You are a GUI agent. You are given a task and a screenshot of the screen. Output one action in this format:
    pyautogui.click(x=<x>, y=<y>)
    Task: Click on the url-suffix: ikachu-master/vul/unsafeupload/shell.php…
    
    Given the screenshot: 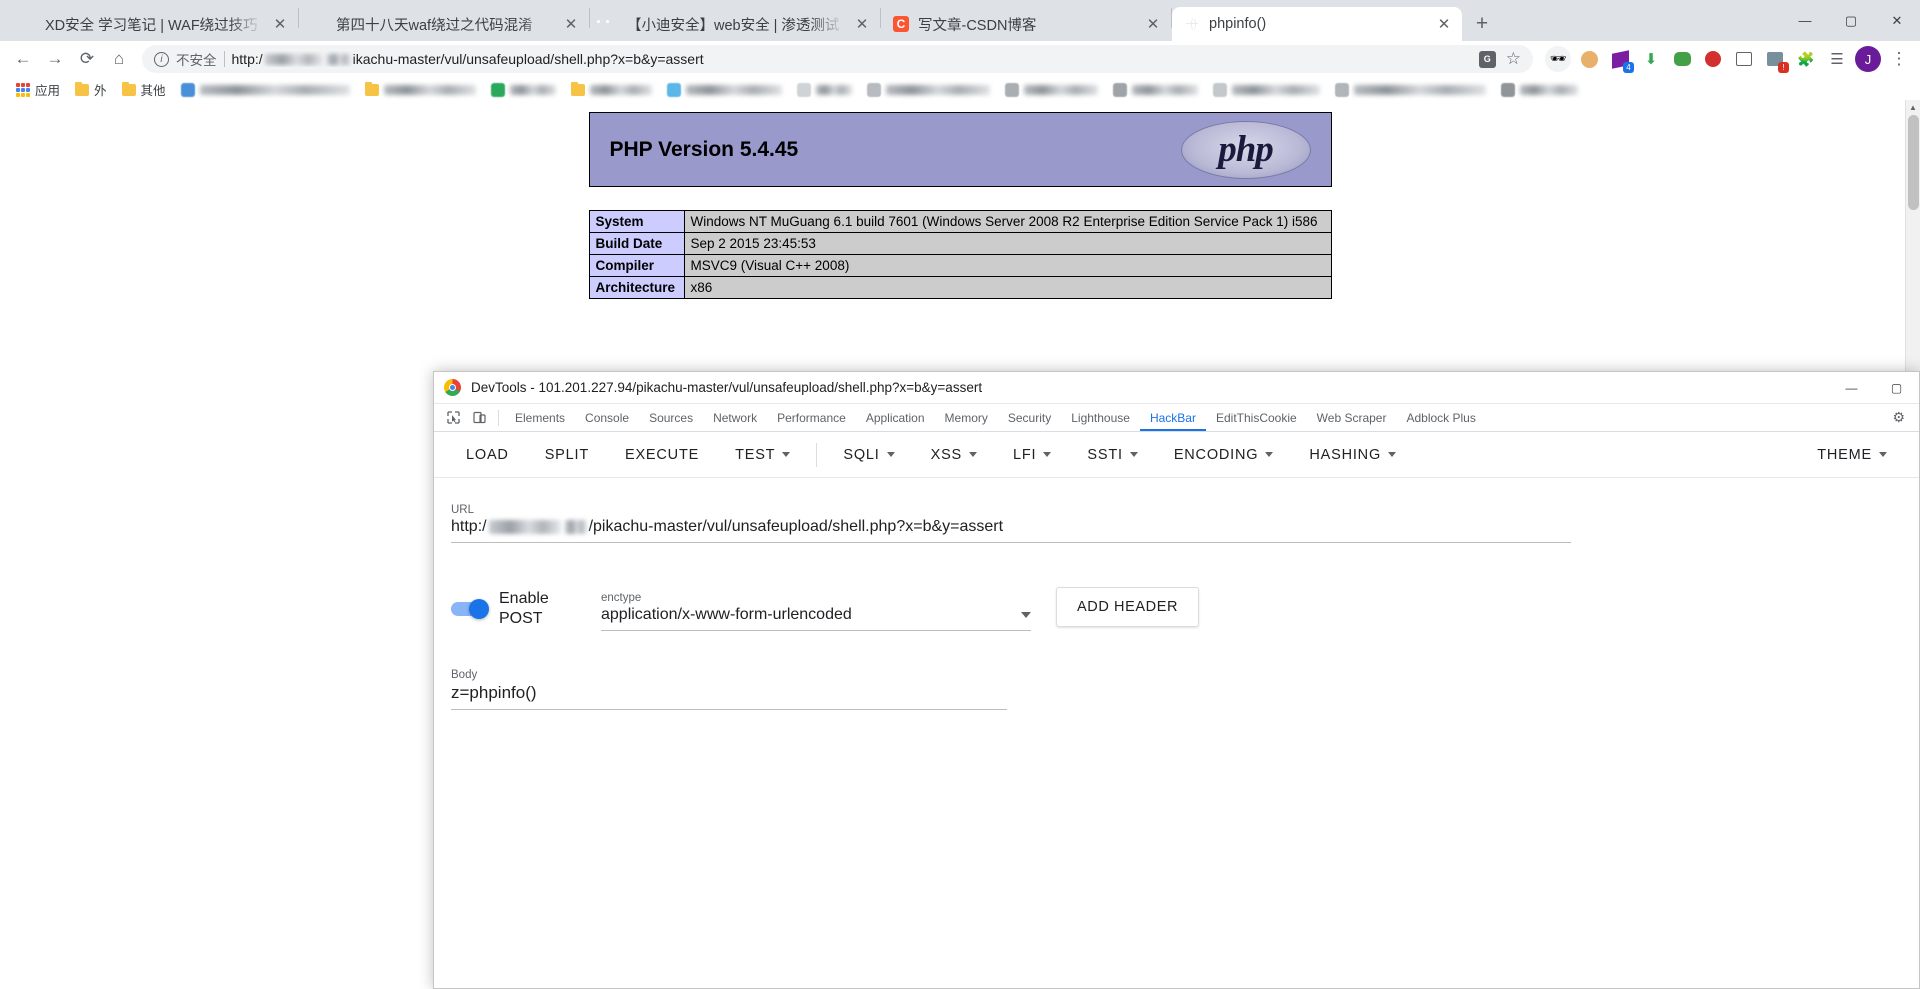 What is the action you would take?
    pyautogui.click(x=528, y=59)
    